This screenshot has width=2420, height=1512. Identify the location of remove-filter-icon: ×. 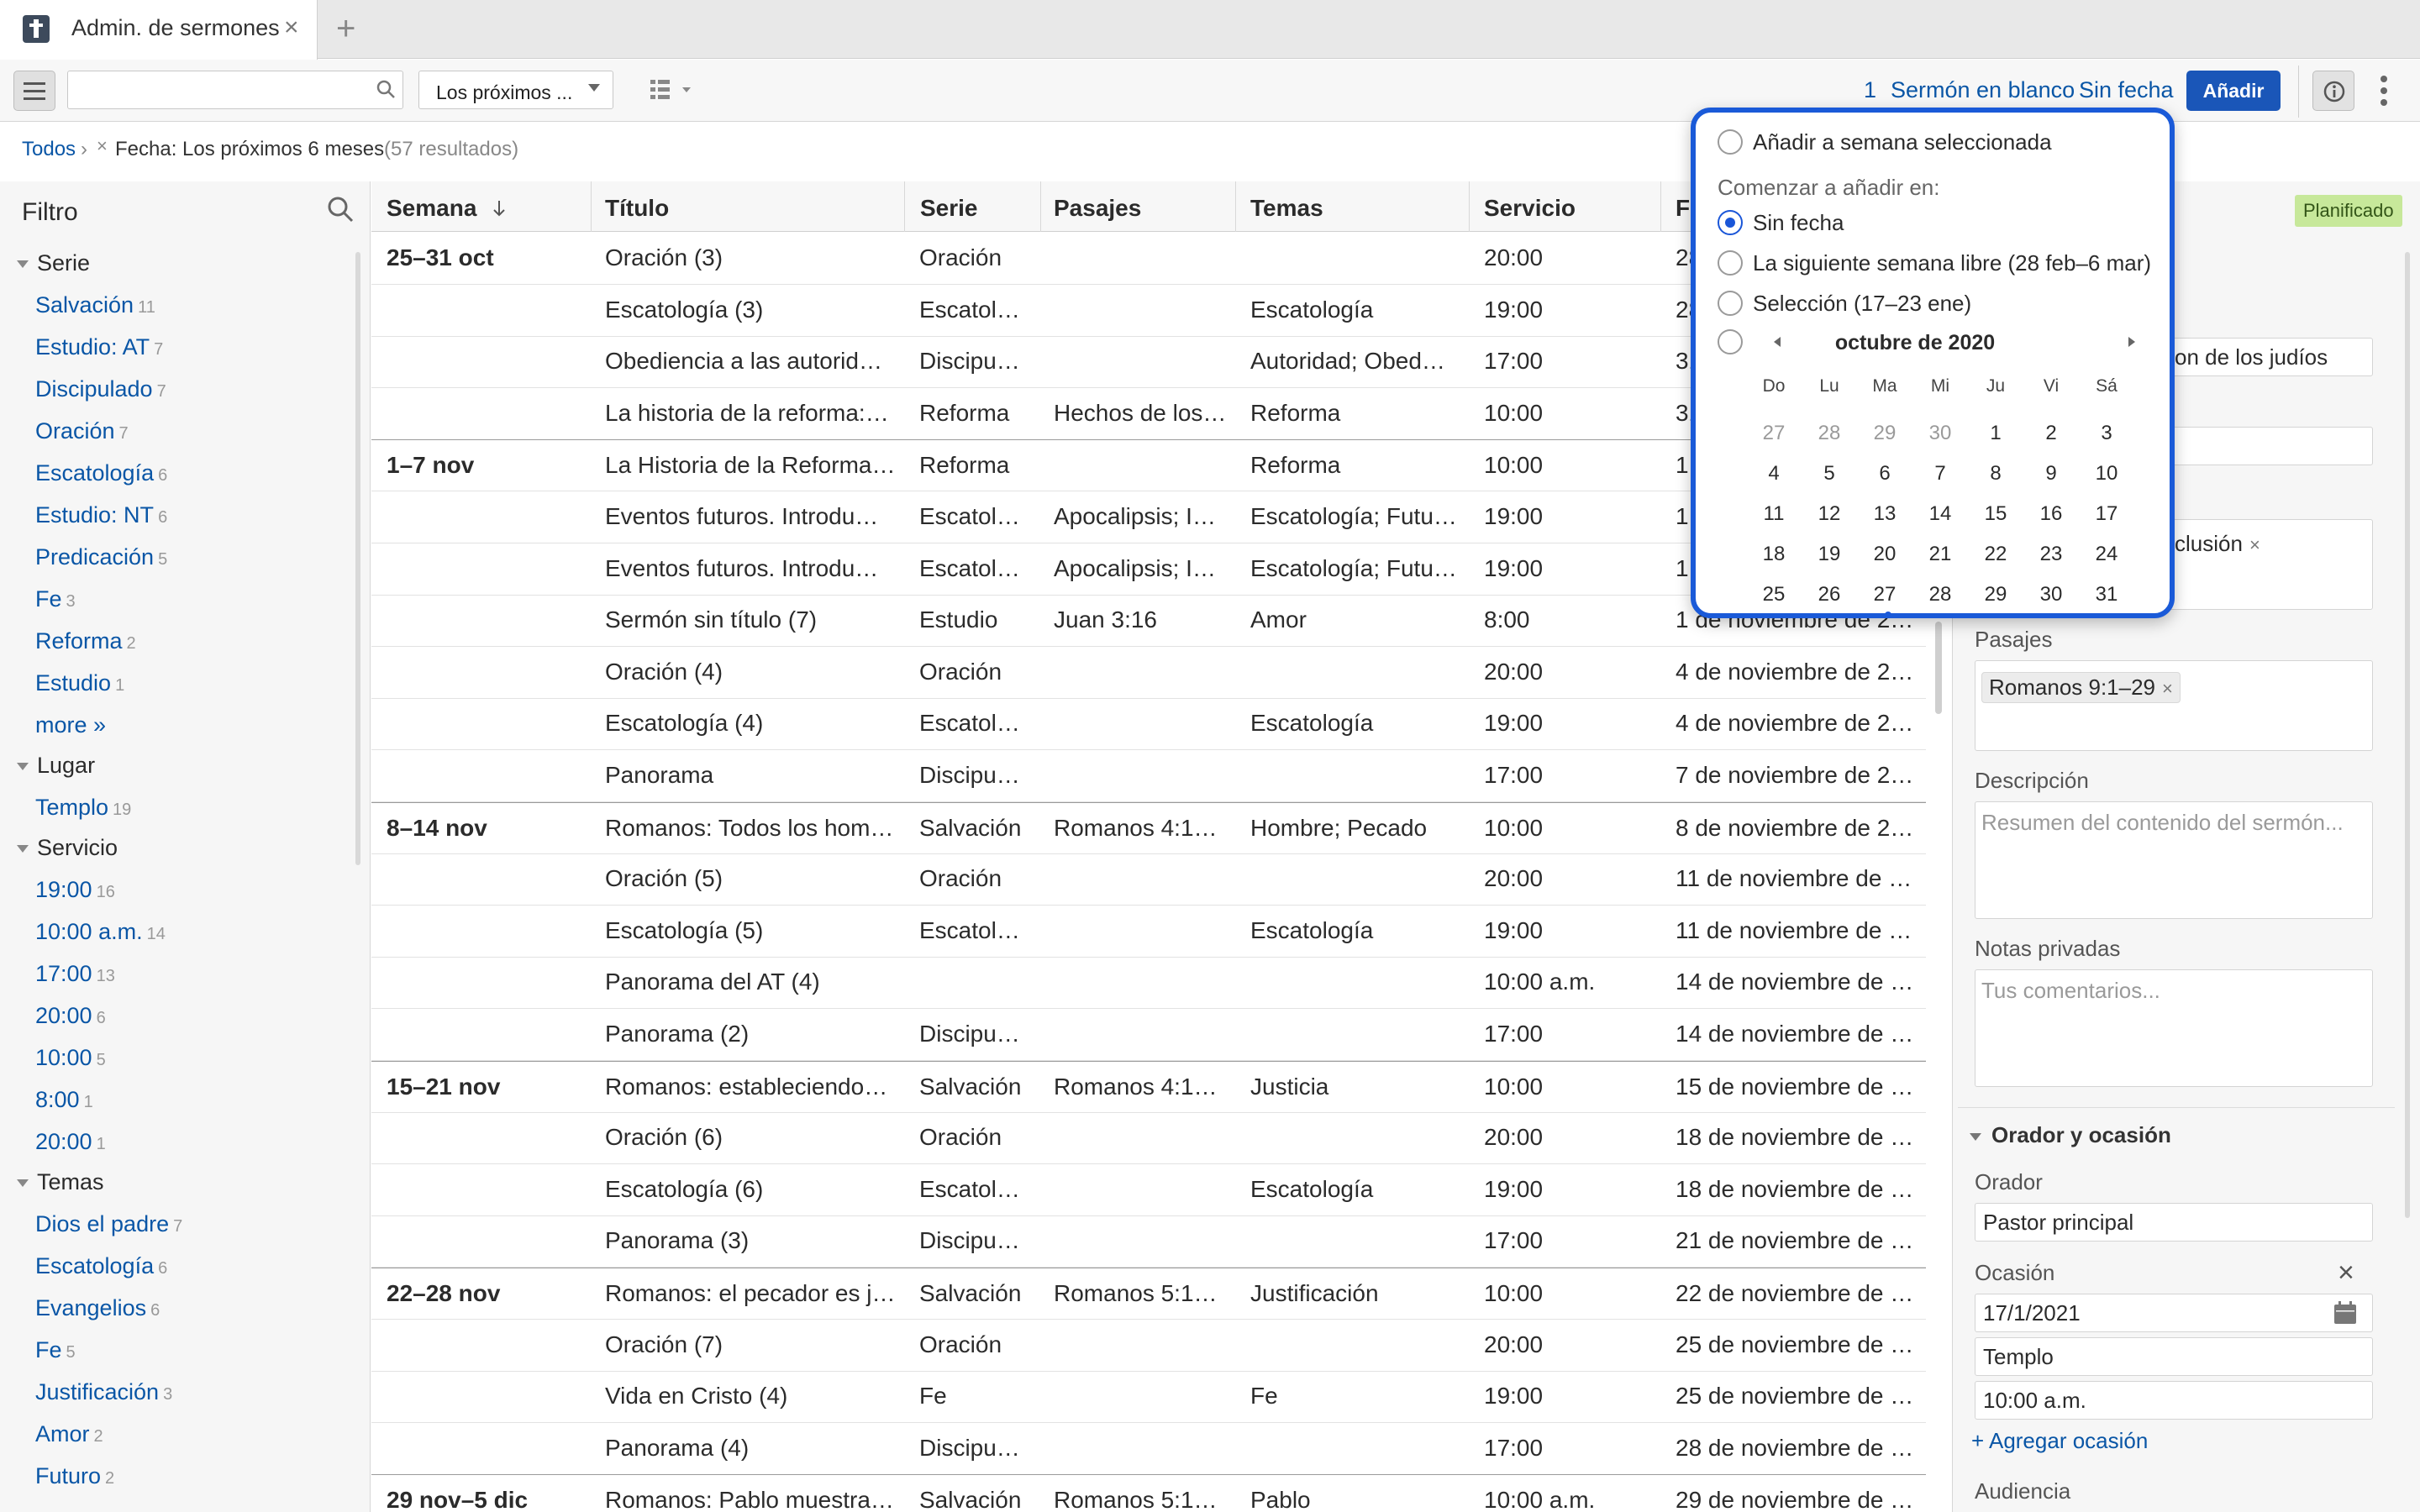
(102, 146).